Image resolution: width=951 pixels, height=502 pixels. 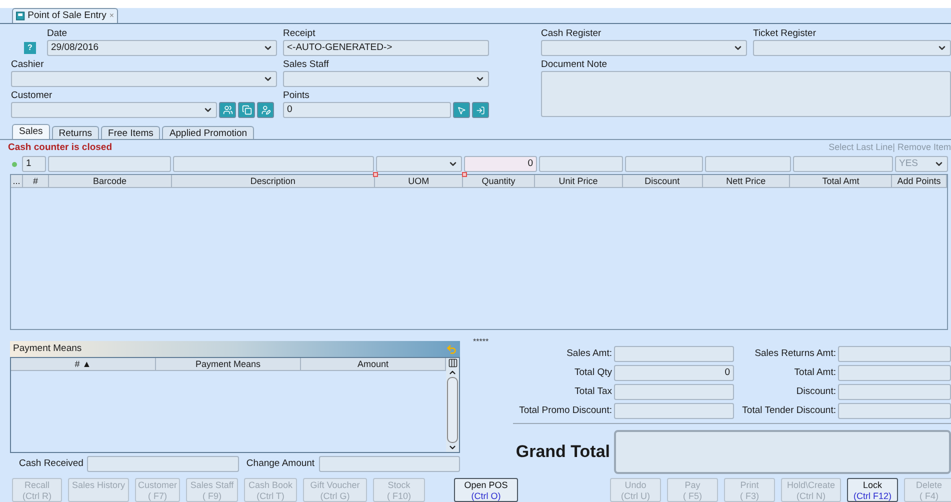 What do you see at coordinates (452, 372) in the screenshot?
I see `chevron-up-icon` at bounding box center [452, 372].